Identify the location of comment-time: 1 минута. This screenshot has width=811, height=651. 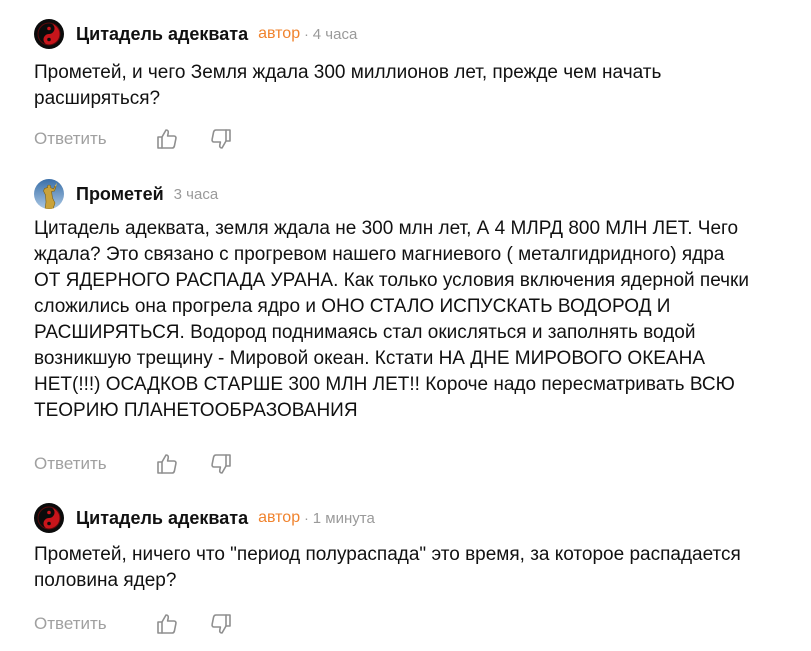
(343, 518).